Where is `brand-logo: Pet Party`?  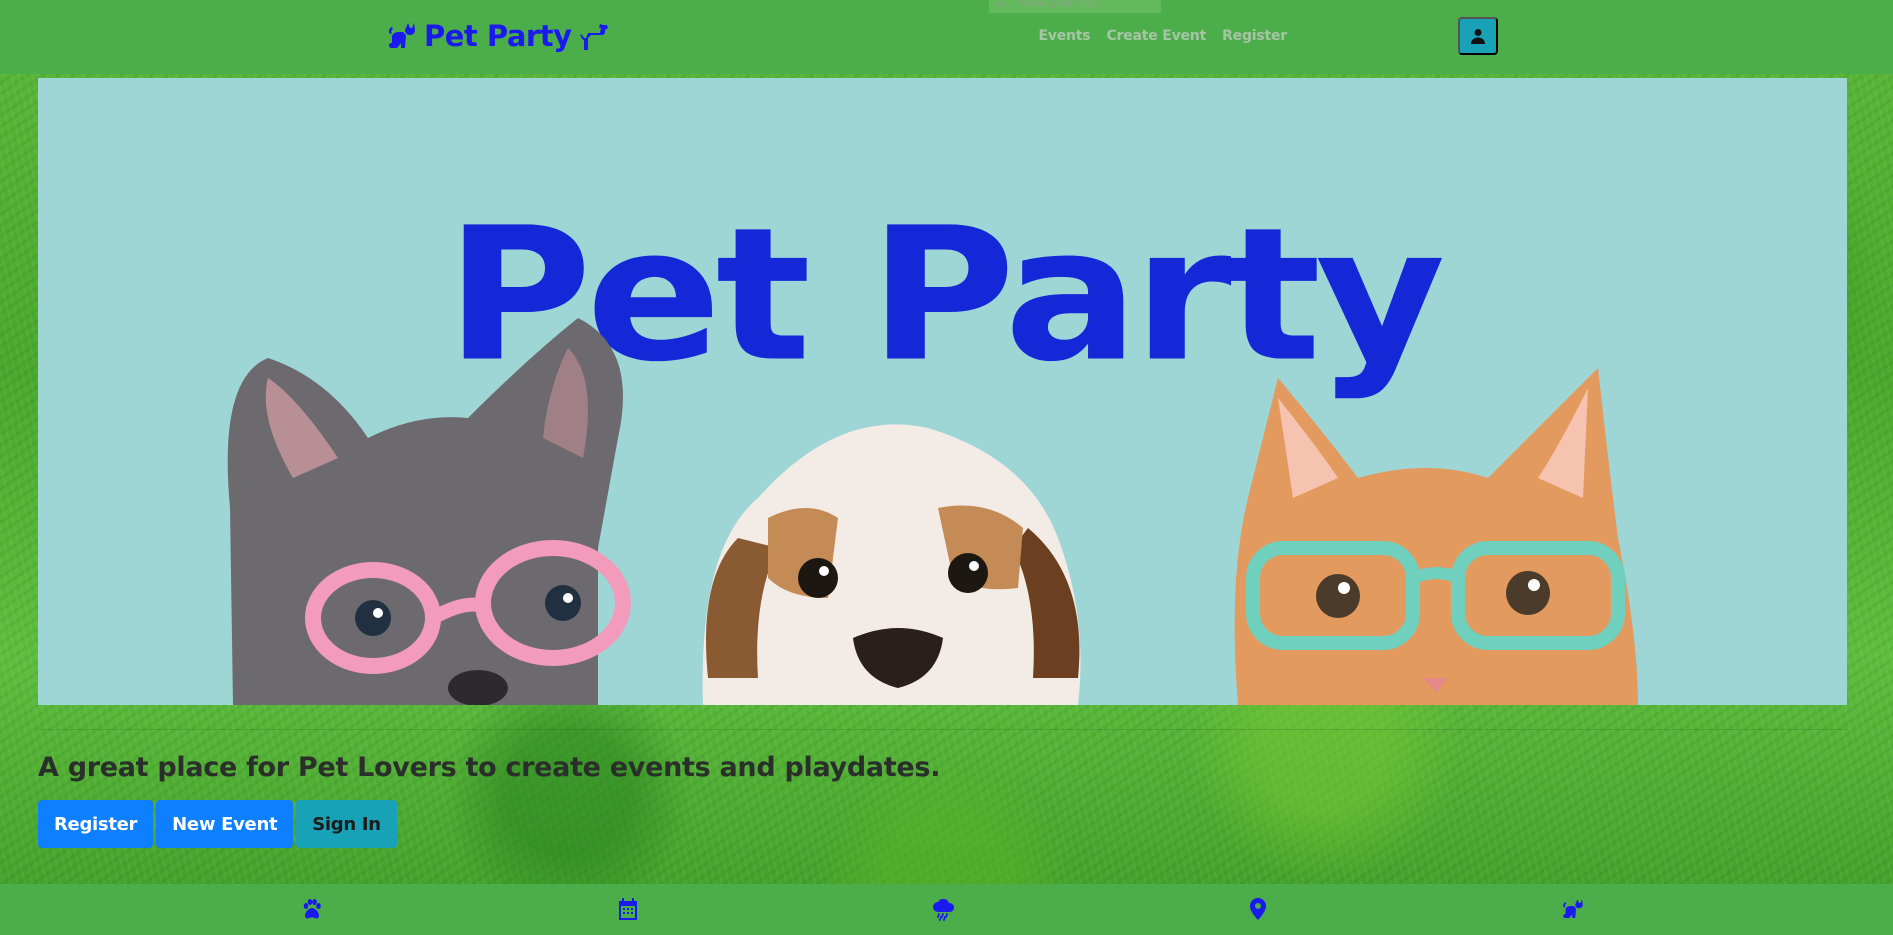 brand-logo: Pet Party is located at coordinates (498, 36).